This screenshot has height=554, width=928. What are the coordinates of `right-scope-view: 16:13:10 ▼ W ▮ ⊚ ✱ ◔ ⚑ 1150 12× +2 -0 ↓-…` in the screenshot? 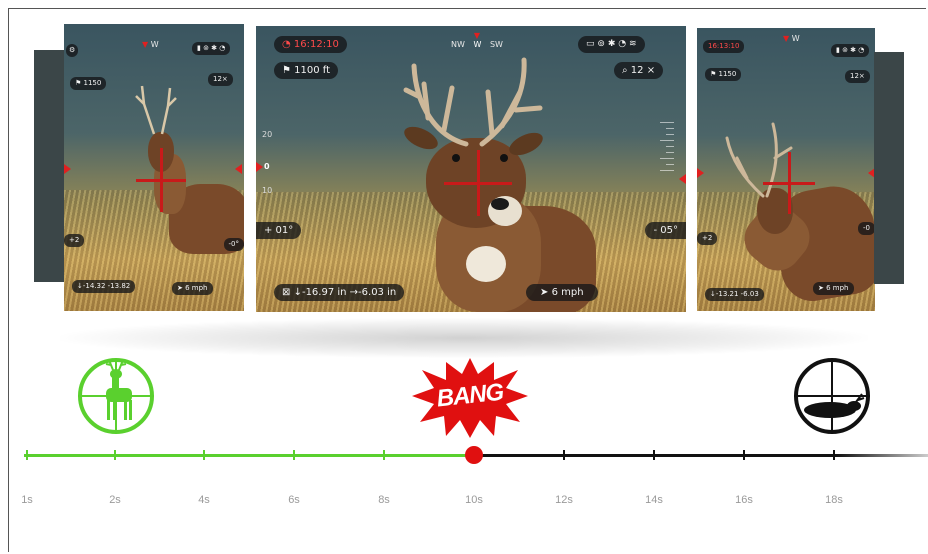 It's located at (786, 169).